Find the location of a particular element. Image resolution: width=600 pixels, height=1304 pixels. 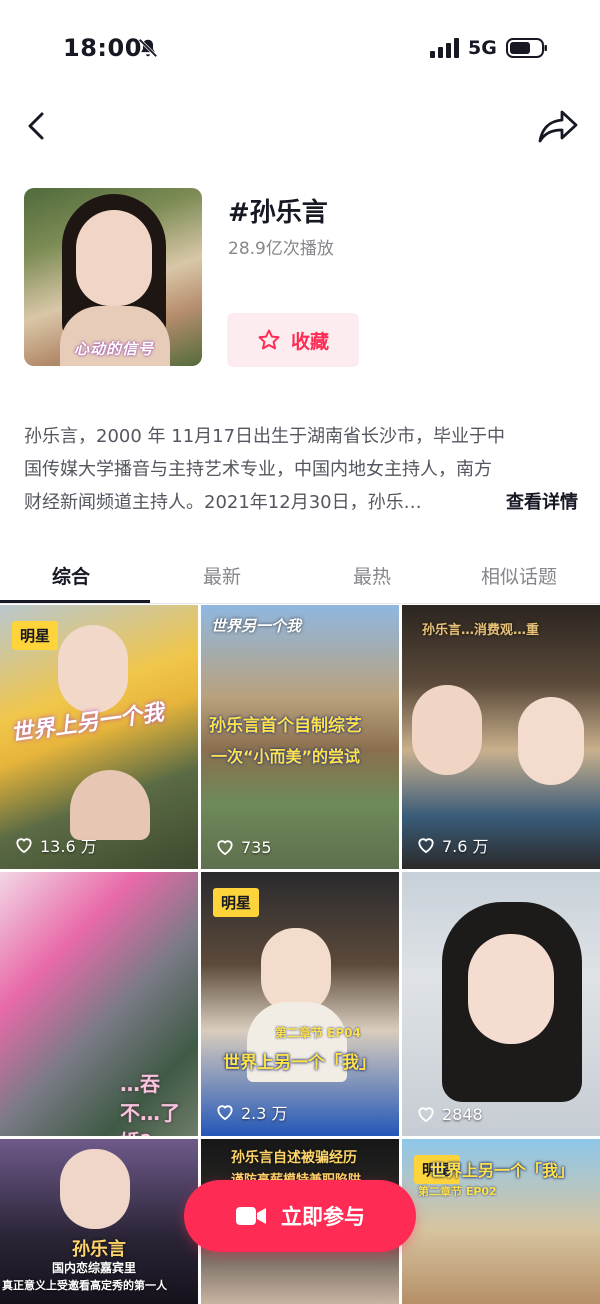

network-type: 5G is located at coordinates (482, 48).